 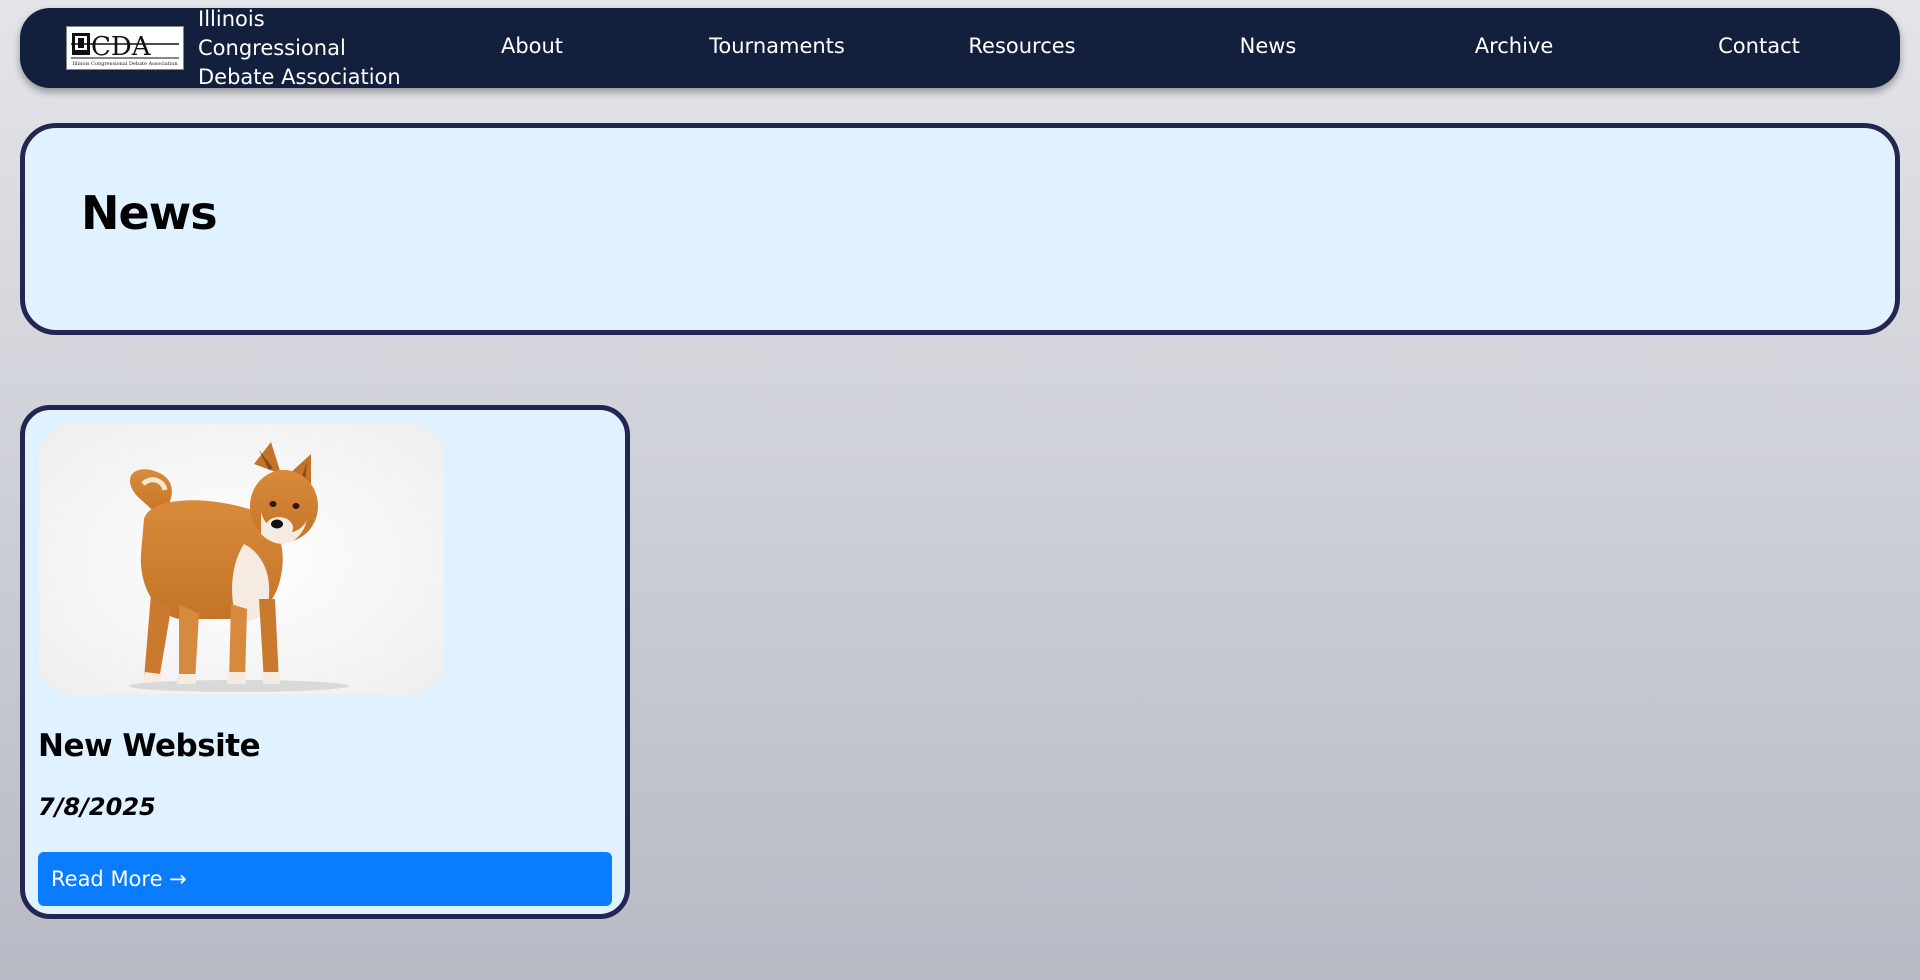 What do you see at coordinates (97, 807) in the screenshot?
I see `news-card-date: 7/8/2025` at bounding box center [97, 807].